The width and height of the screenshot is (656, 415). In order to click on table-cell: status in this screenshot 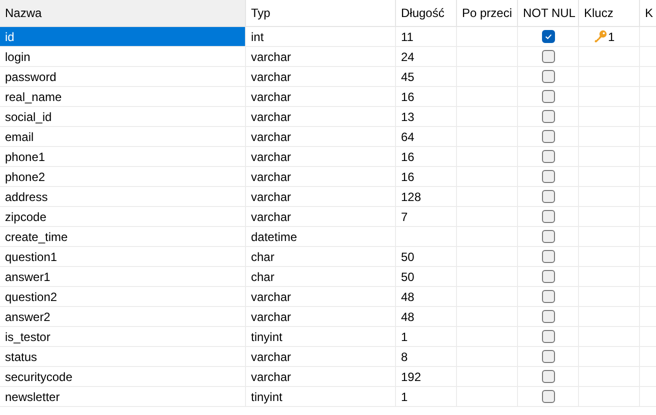, I will do `click(123, 357)`.